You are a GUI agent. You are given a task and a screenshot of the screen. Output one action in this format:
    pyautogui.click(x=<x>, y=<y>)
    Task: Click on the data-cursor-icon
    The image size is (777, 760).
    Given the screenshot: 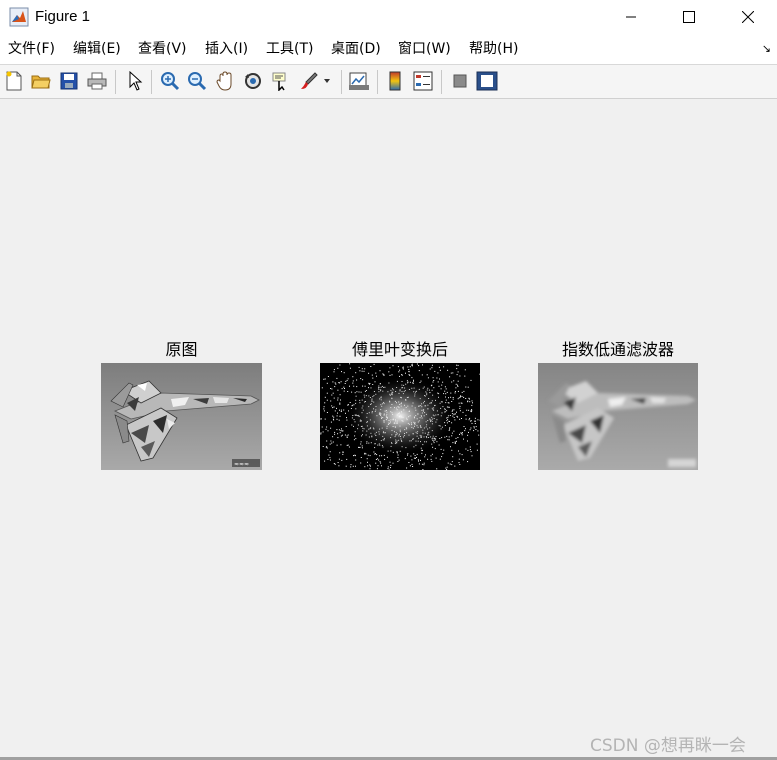 What is the action you would take?
    pyautogui.click(x=281, y=81)
    